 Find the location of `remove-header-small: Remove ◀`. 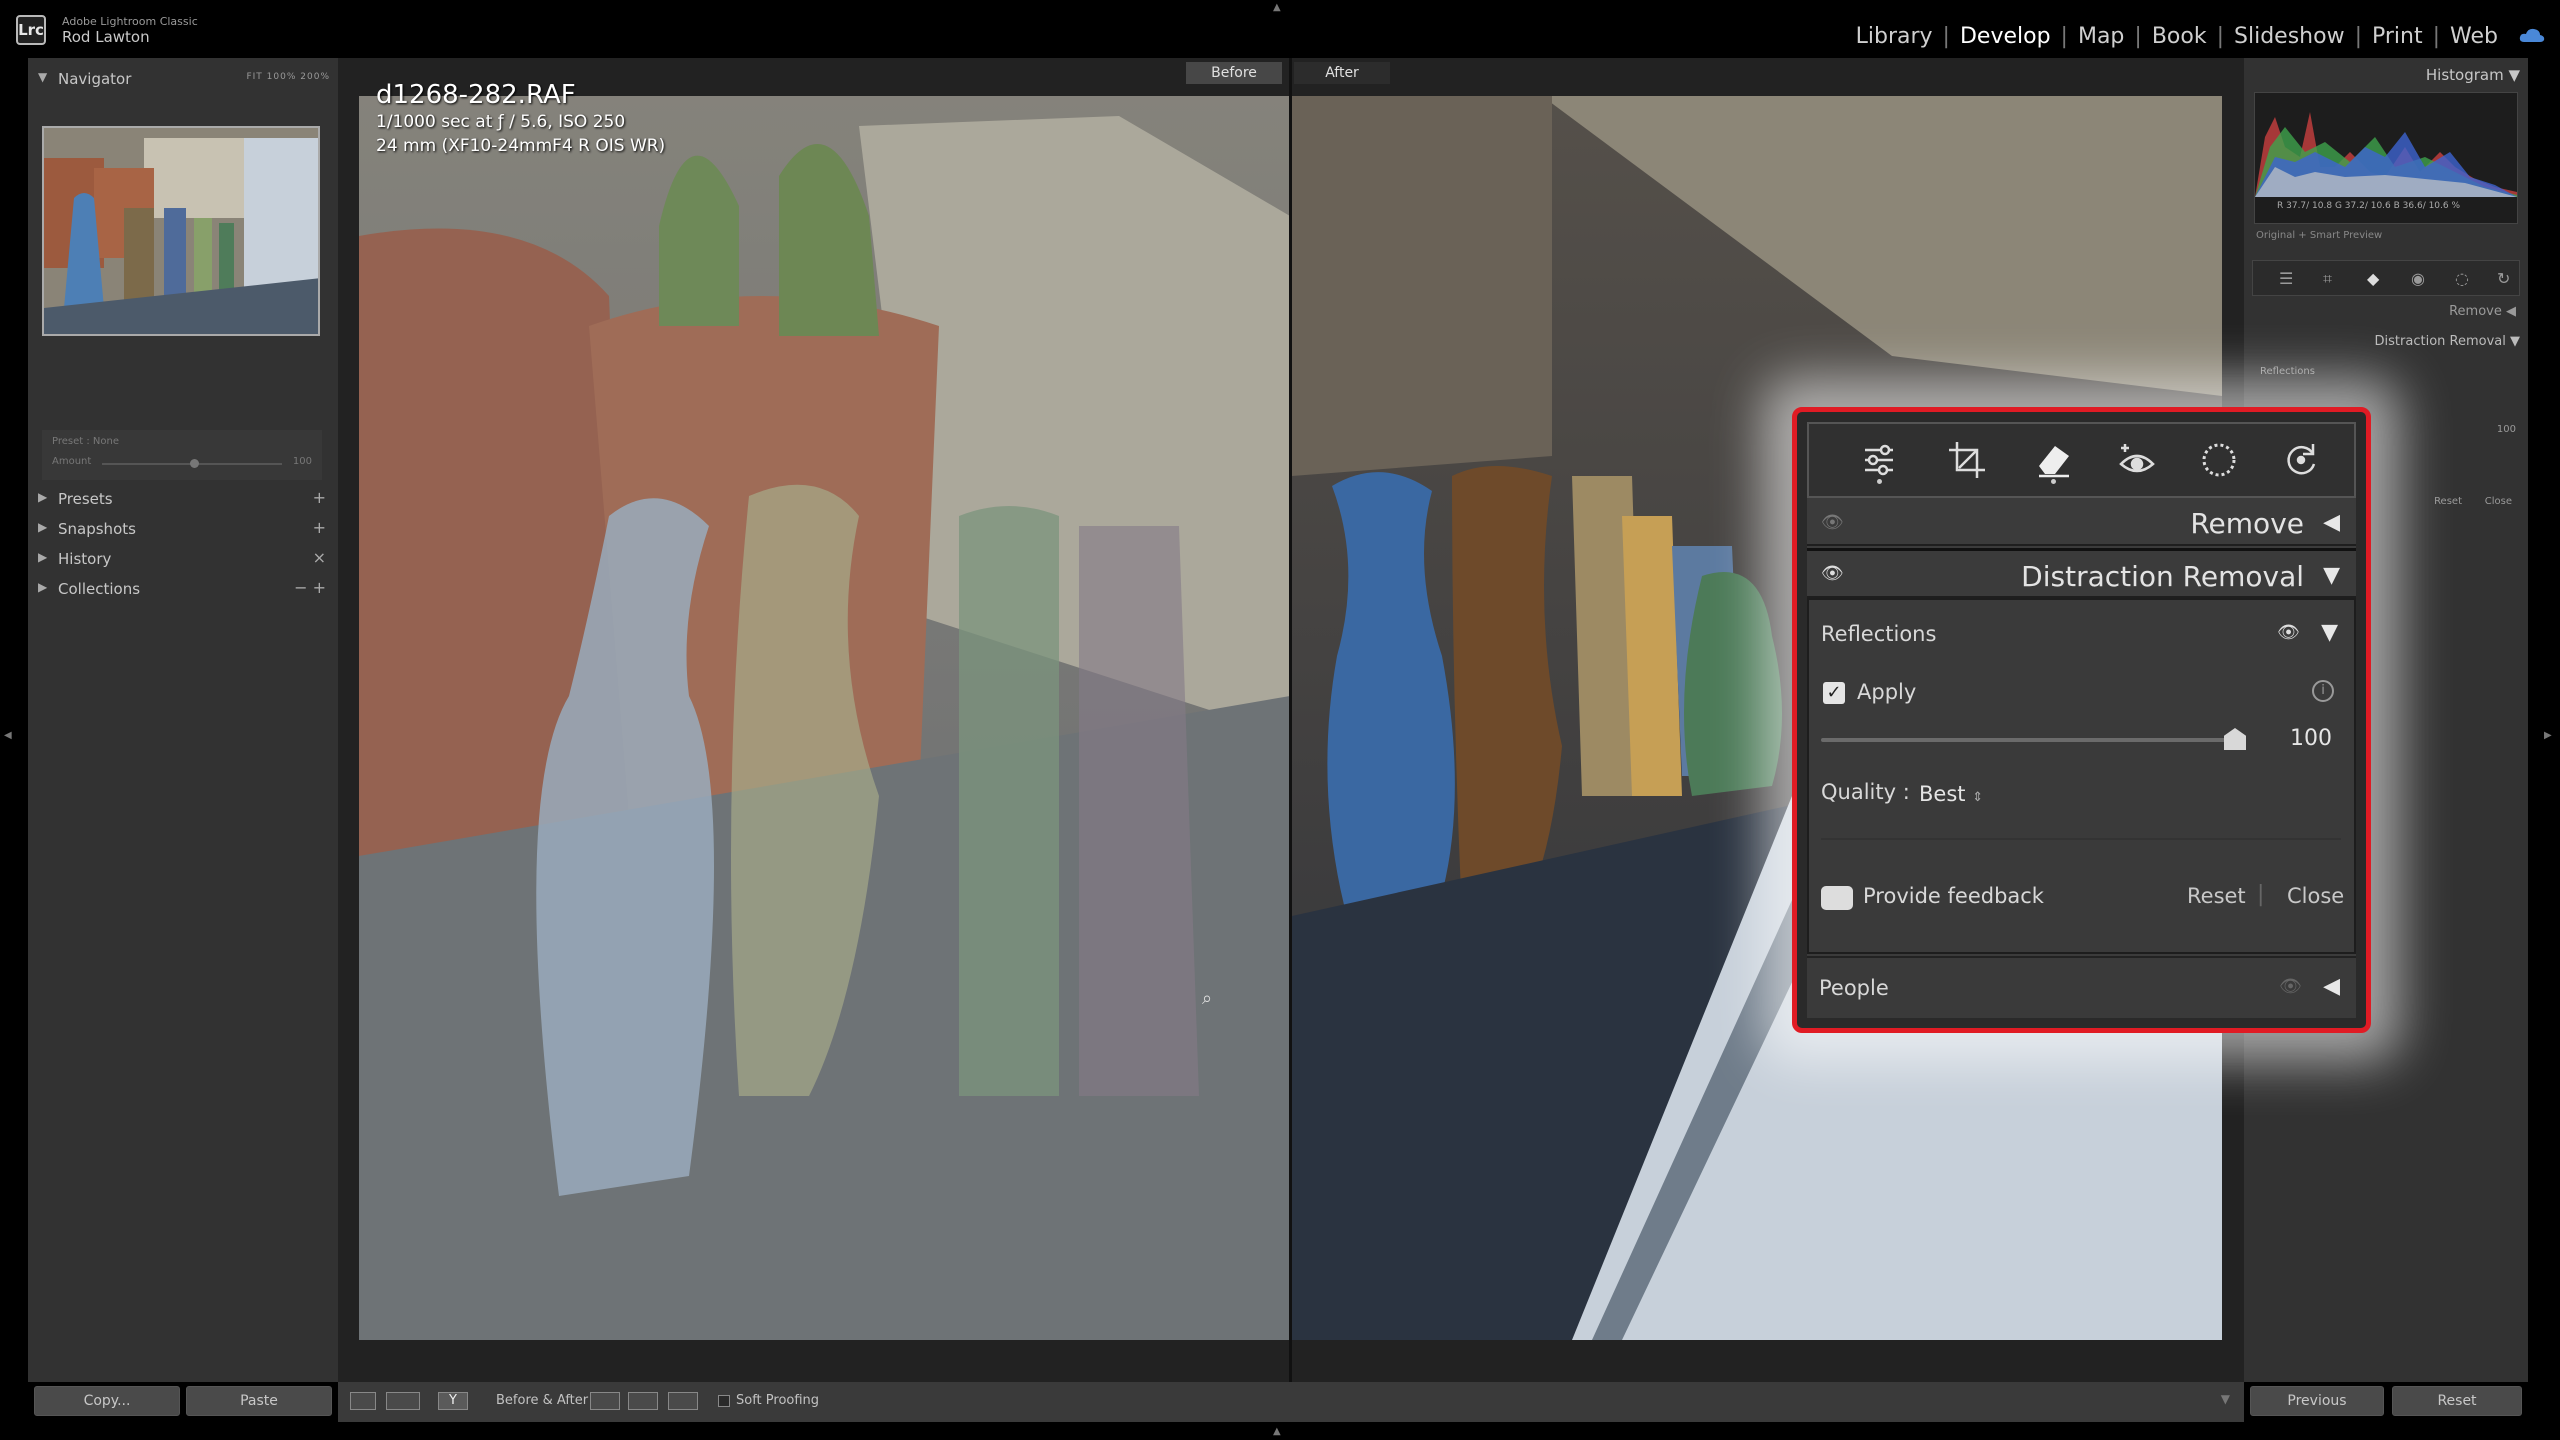

remove-header-small: Remove ◀ is located at coordinates (2482, 311).